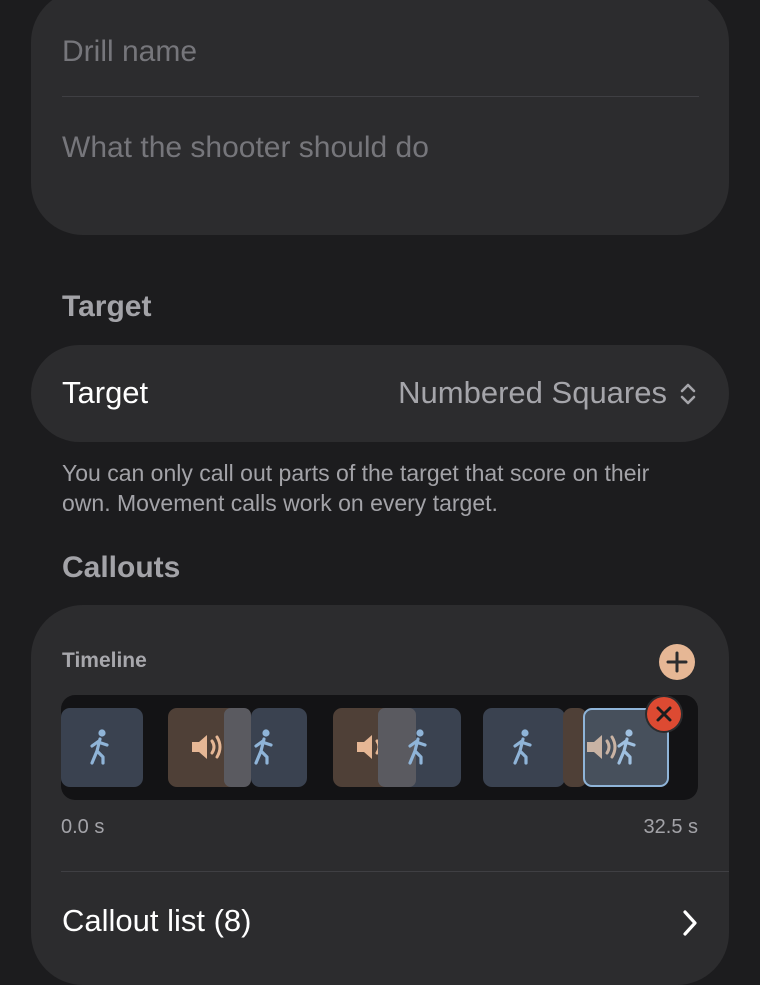  What do you see at coordinates (104, 660) in the screenshot?
I see `timeline-label: Timeline` at bounding box center [104, 660].